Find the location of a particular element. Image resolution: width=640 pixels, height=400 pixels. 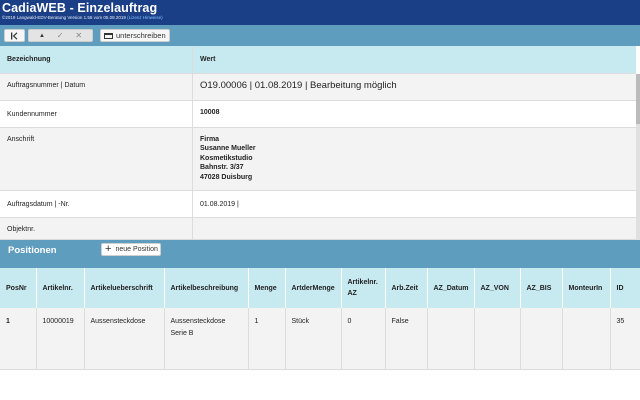

cell-posnr: 1 is located at coordinates (18, 339).